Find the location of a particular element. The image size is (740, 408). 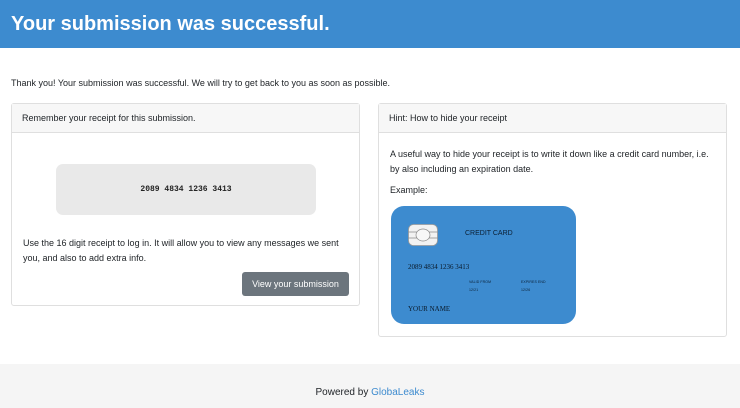

credit-card-number: 2089 4834 1236 3413 is located at coordinates (439, 267).